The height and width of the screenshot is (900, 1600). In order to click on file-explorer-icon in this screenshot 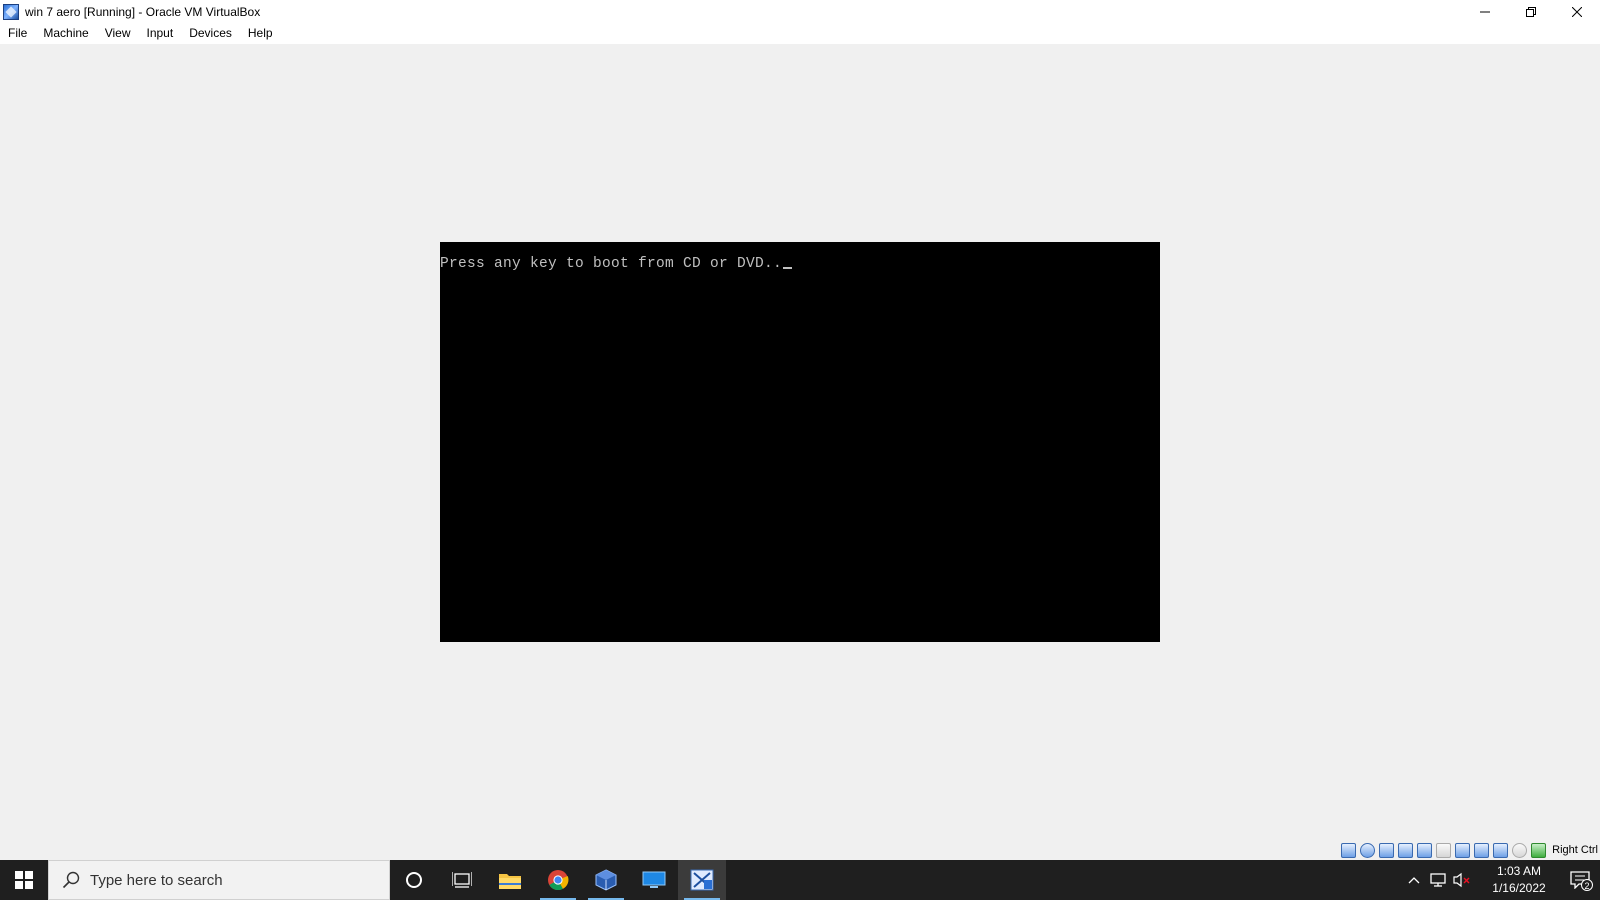, I will do `click(510, 881)`.